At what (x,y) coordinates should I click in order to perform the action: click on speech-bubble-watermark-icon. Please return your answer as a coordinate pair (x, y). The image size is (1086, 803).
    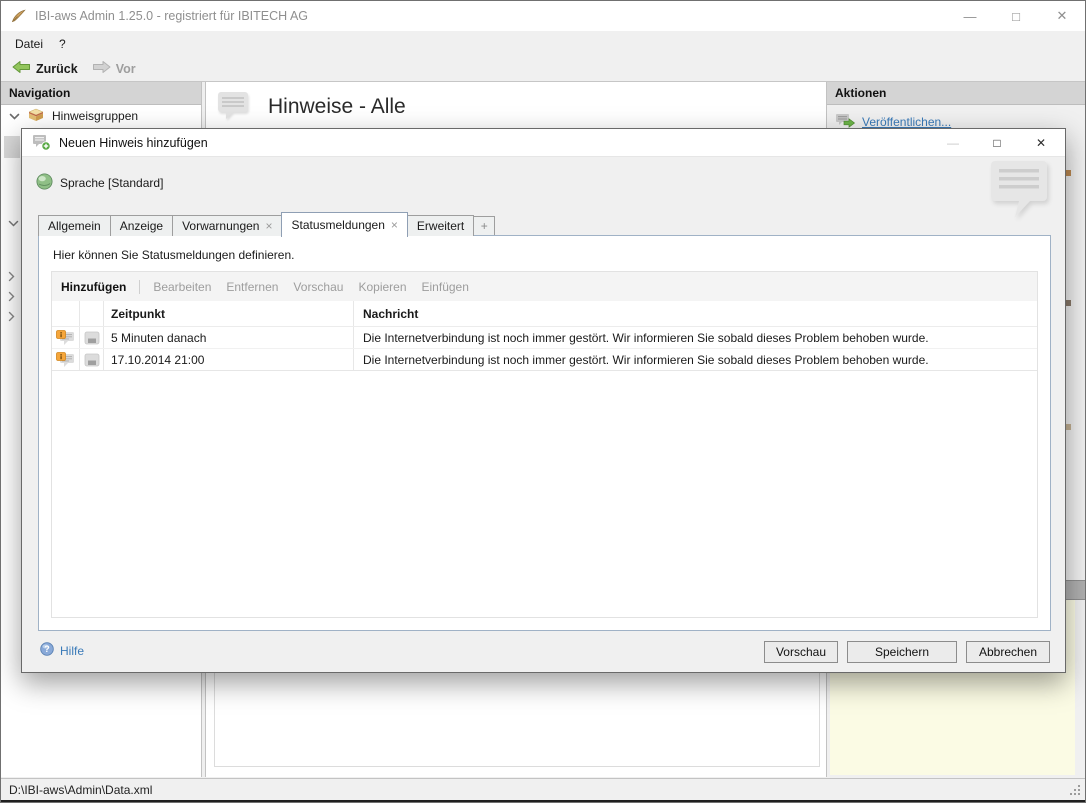
    Looking at the image, I should click on (1019, 191).